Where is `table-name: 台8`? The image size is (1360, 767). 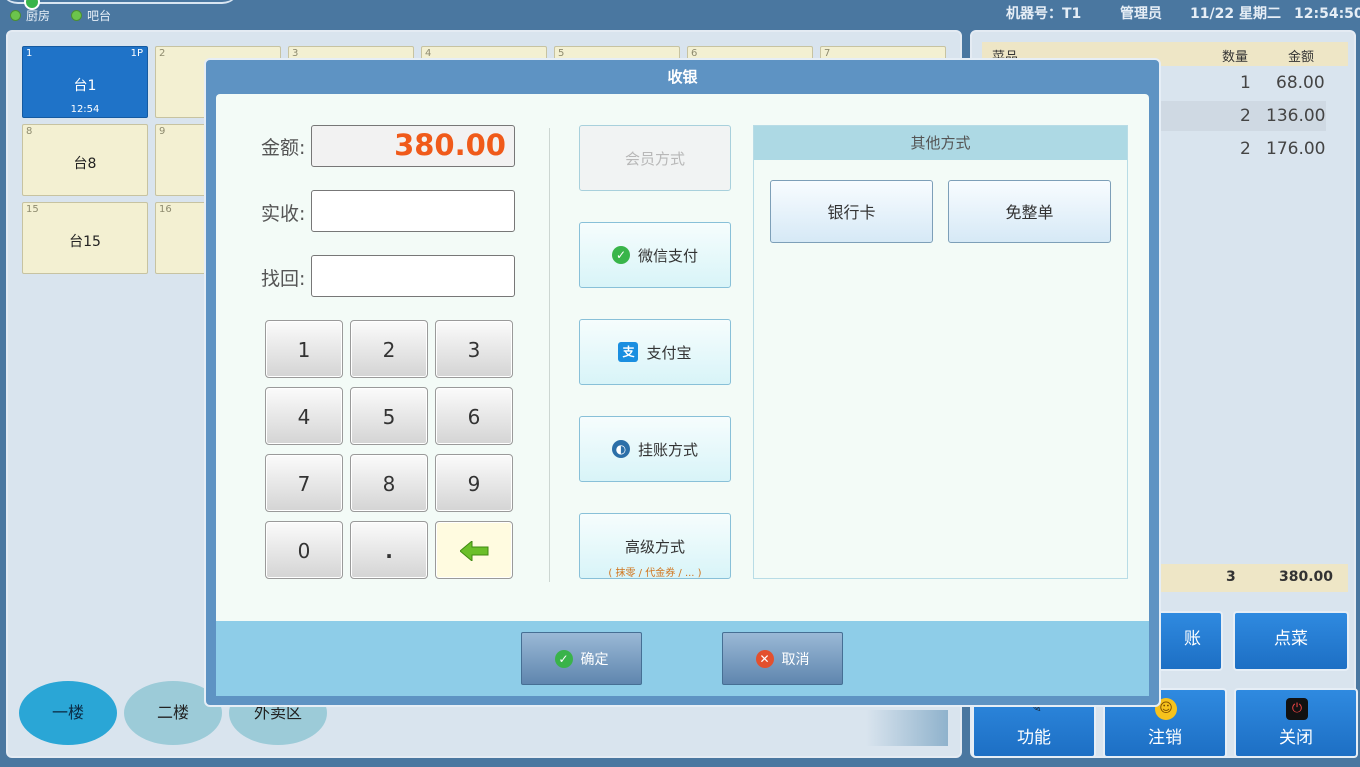
table-name: 台8 is located at coordinates (85, 164).